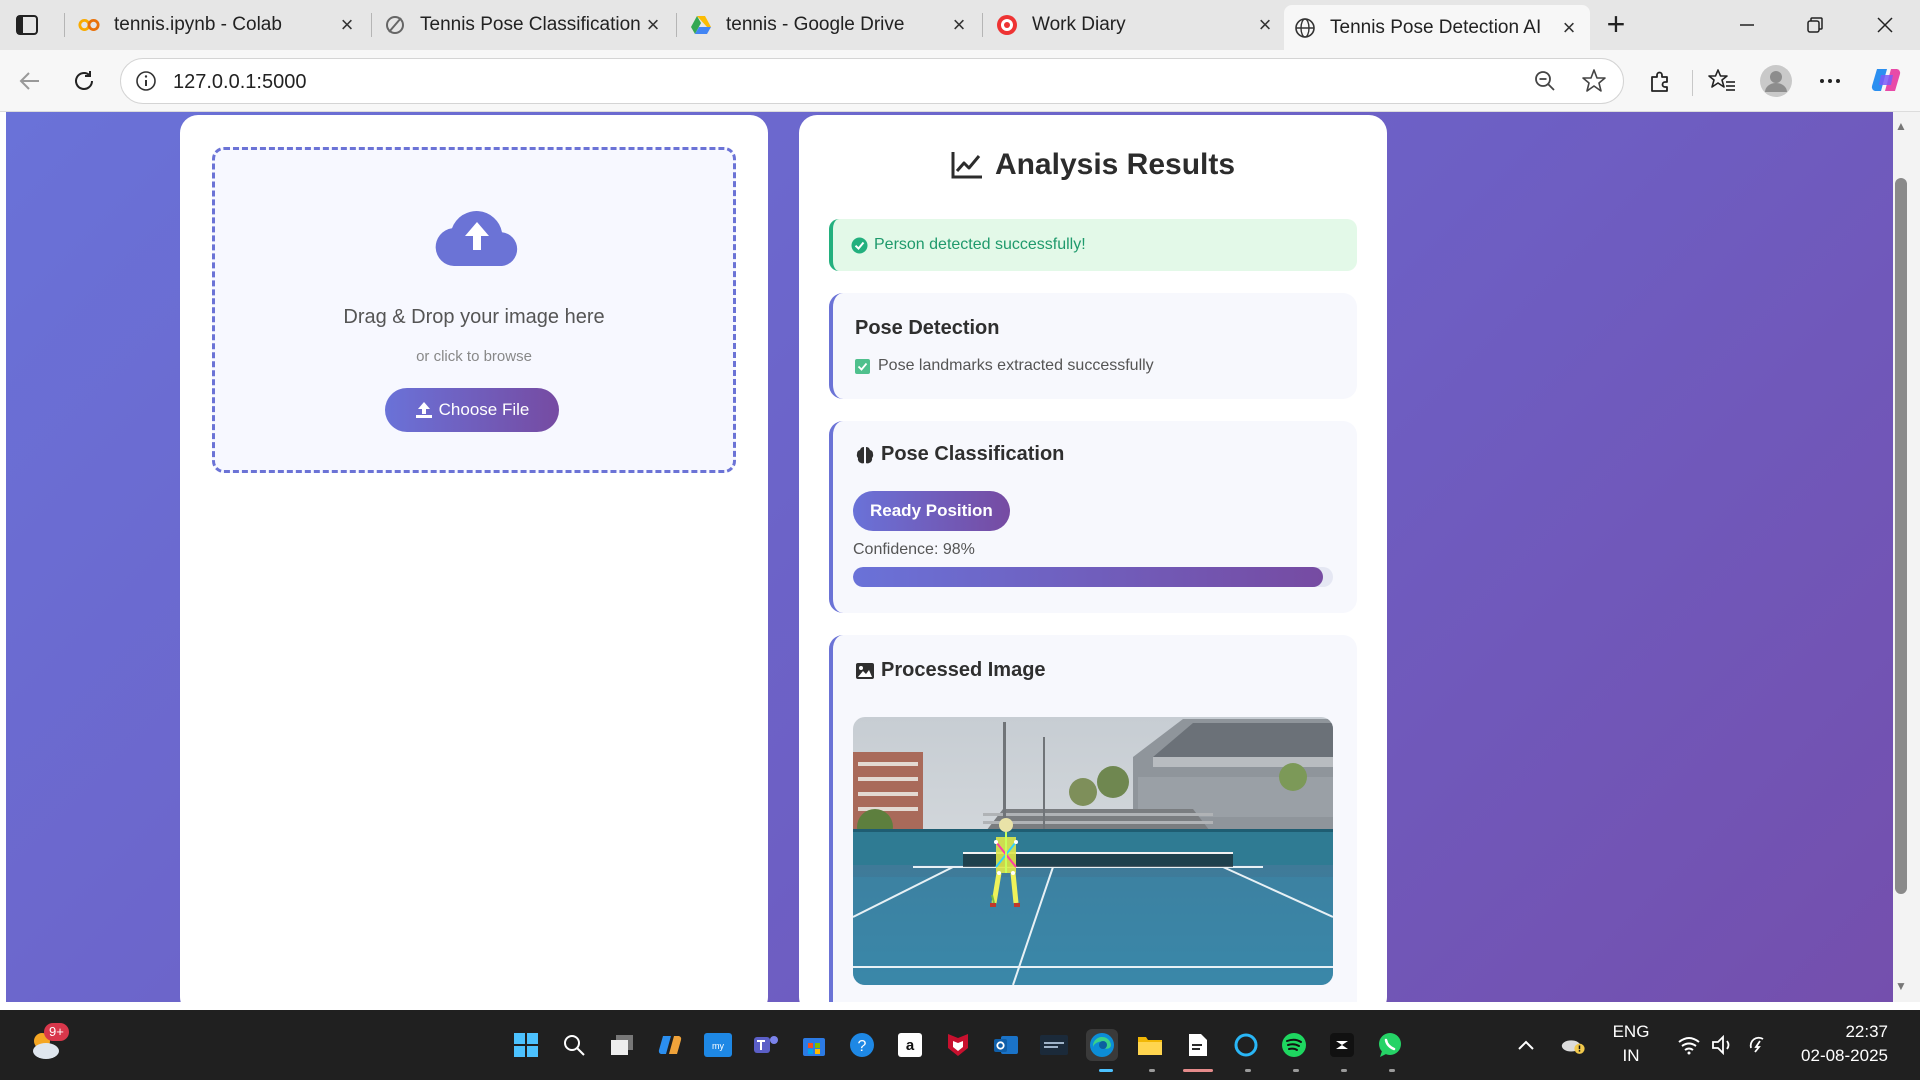  I want to click on tab-work-diary: Work Diary ×, so click(1136, 25).